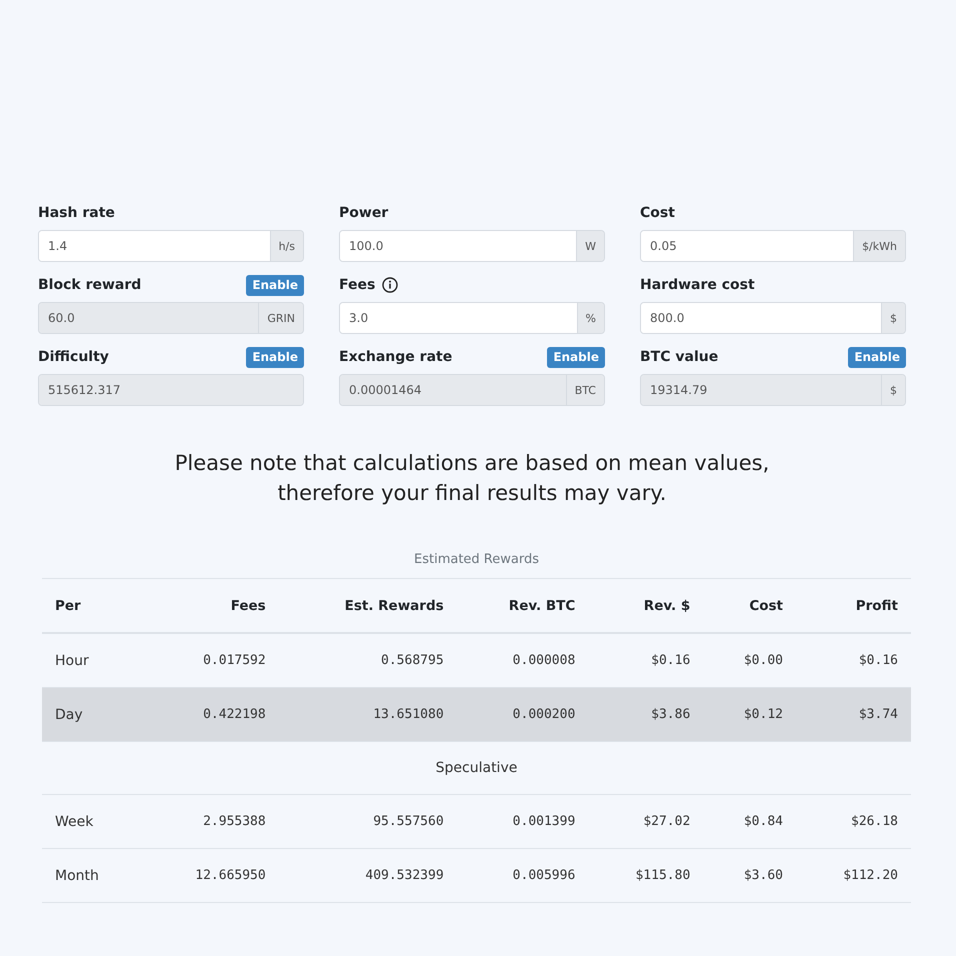  Describe the element at coordinates (367, 821) in the screenshot. I see `table-cell: 95.557560` at that location.